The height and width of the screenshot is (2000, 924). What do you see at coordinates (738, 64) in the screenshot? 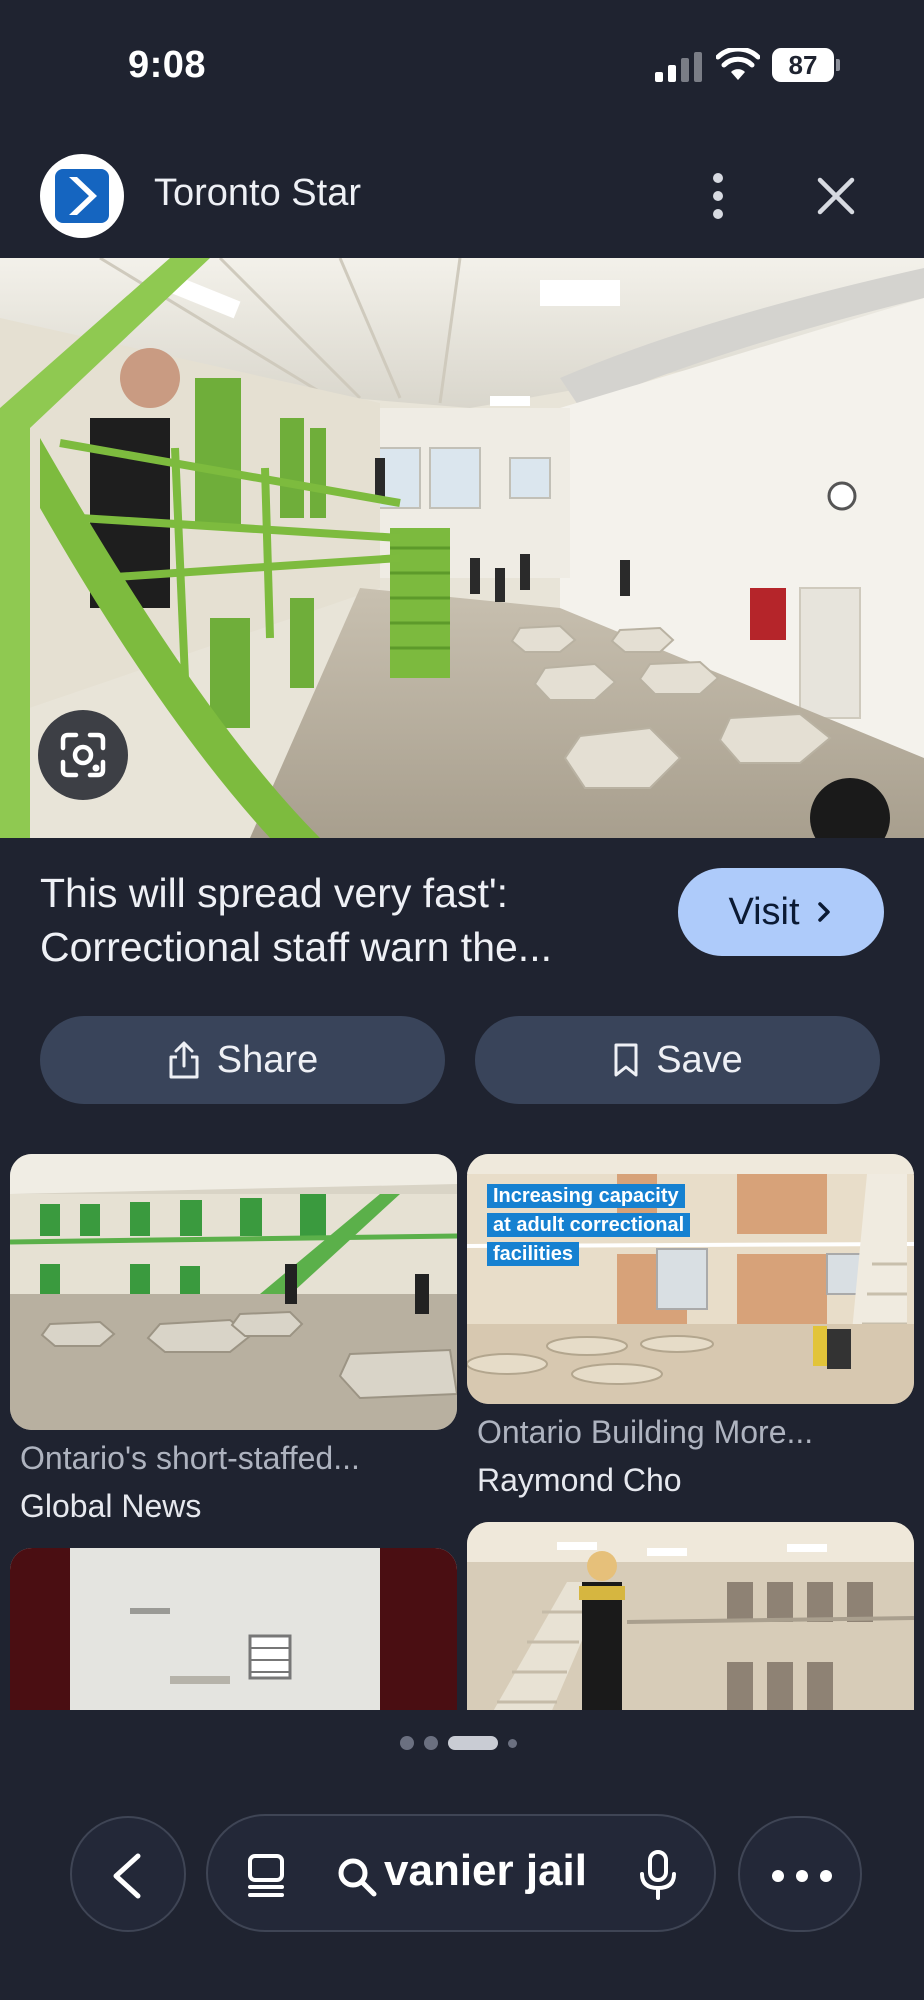
I see `wifi-icon` at bounding box center [738, 64].